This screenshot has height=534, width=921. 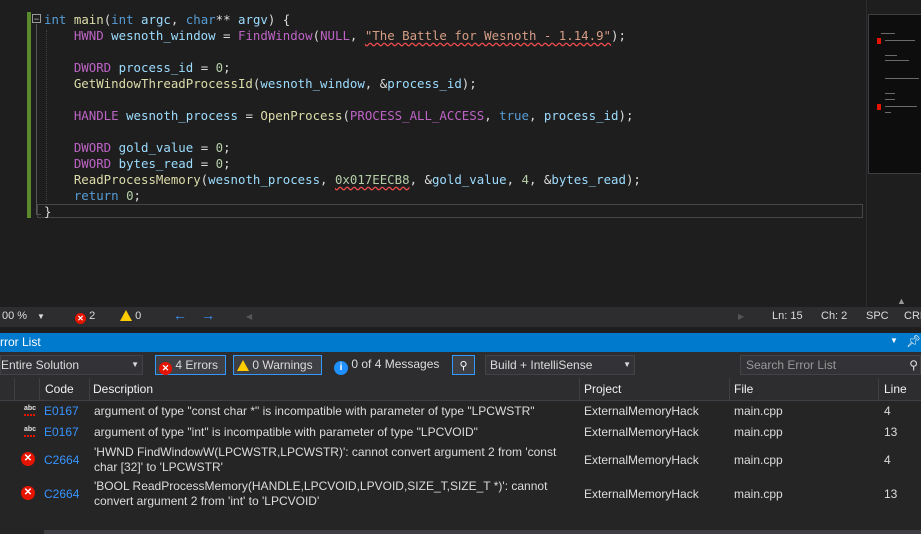 I want to click on code-token: main, so click(x=88, y=19).